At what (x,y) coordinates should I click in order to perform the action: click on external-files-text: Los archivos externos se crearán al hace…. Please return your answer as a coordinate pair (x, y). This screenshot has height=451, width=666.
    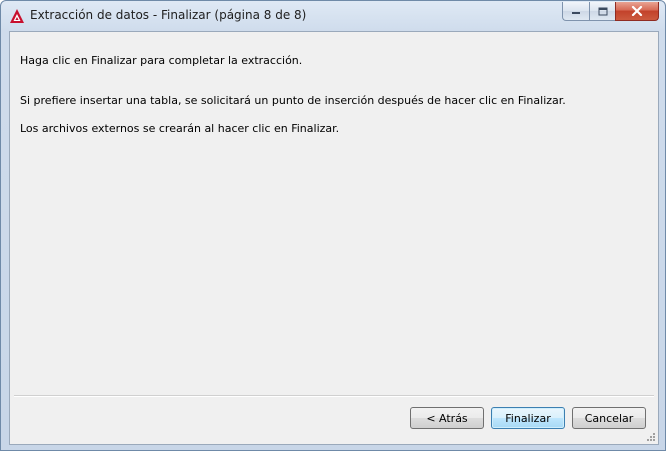
    Looking at the image, I should click on (180, 128).